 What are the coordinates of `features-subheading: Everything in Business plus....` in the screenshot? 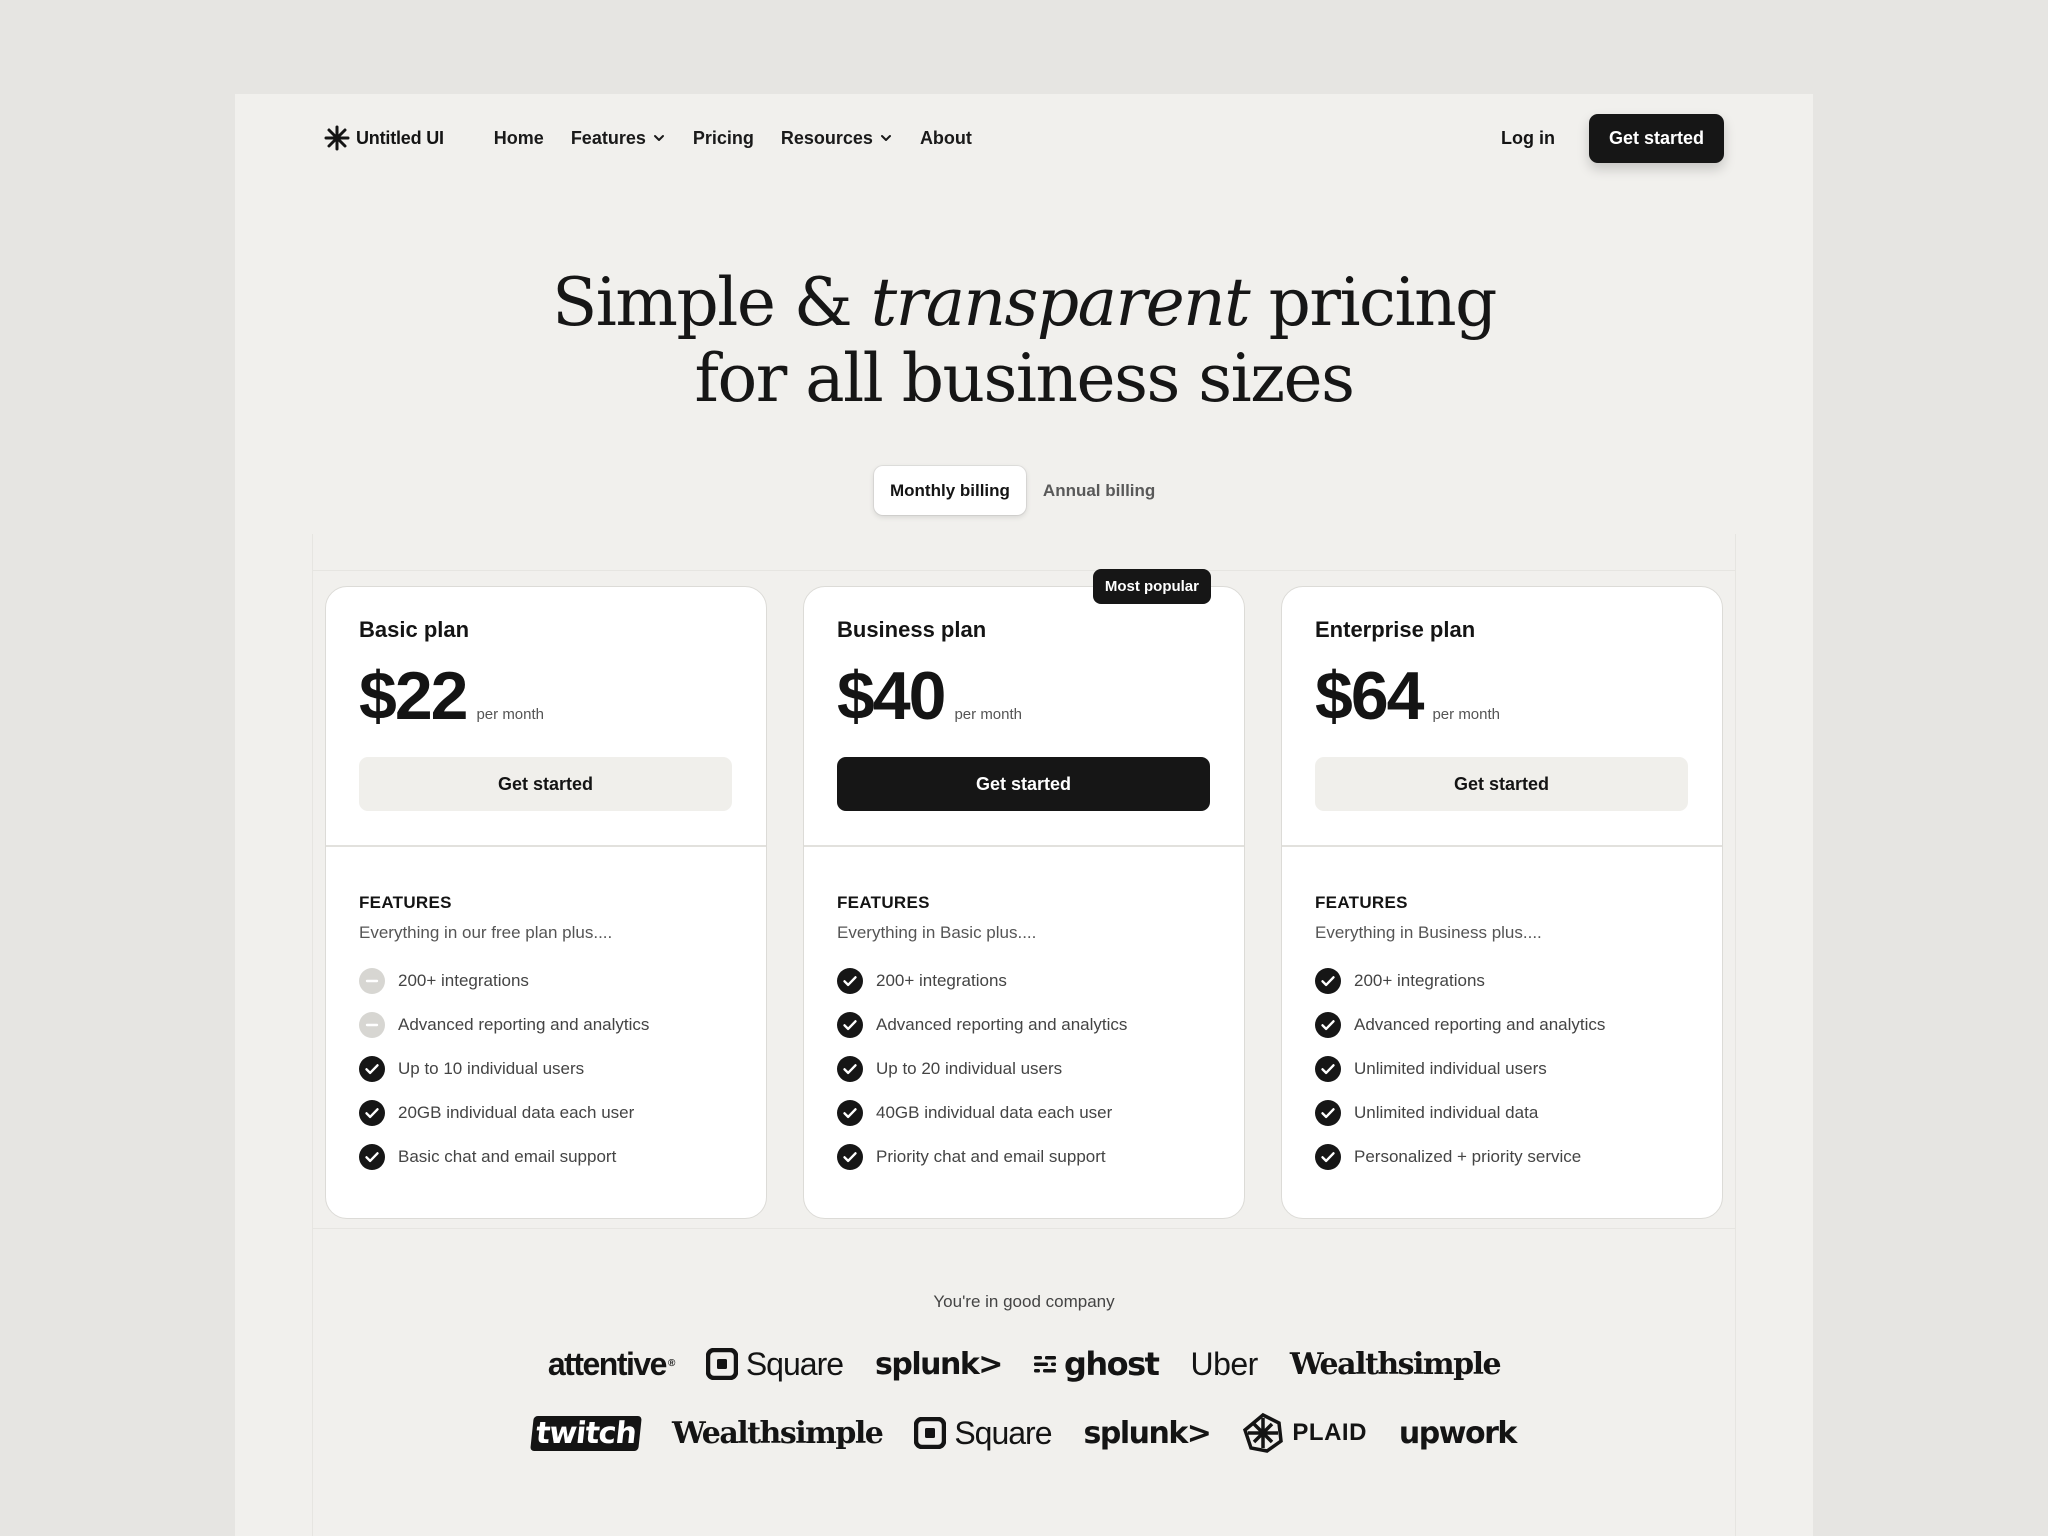 It's located at (1428, 932).